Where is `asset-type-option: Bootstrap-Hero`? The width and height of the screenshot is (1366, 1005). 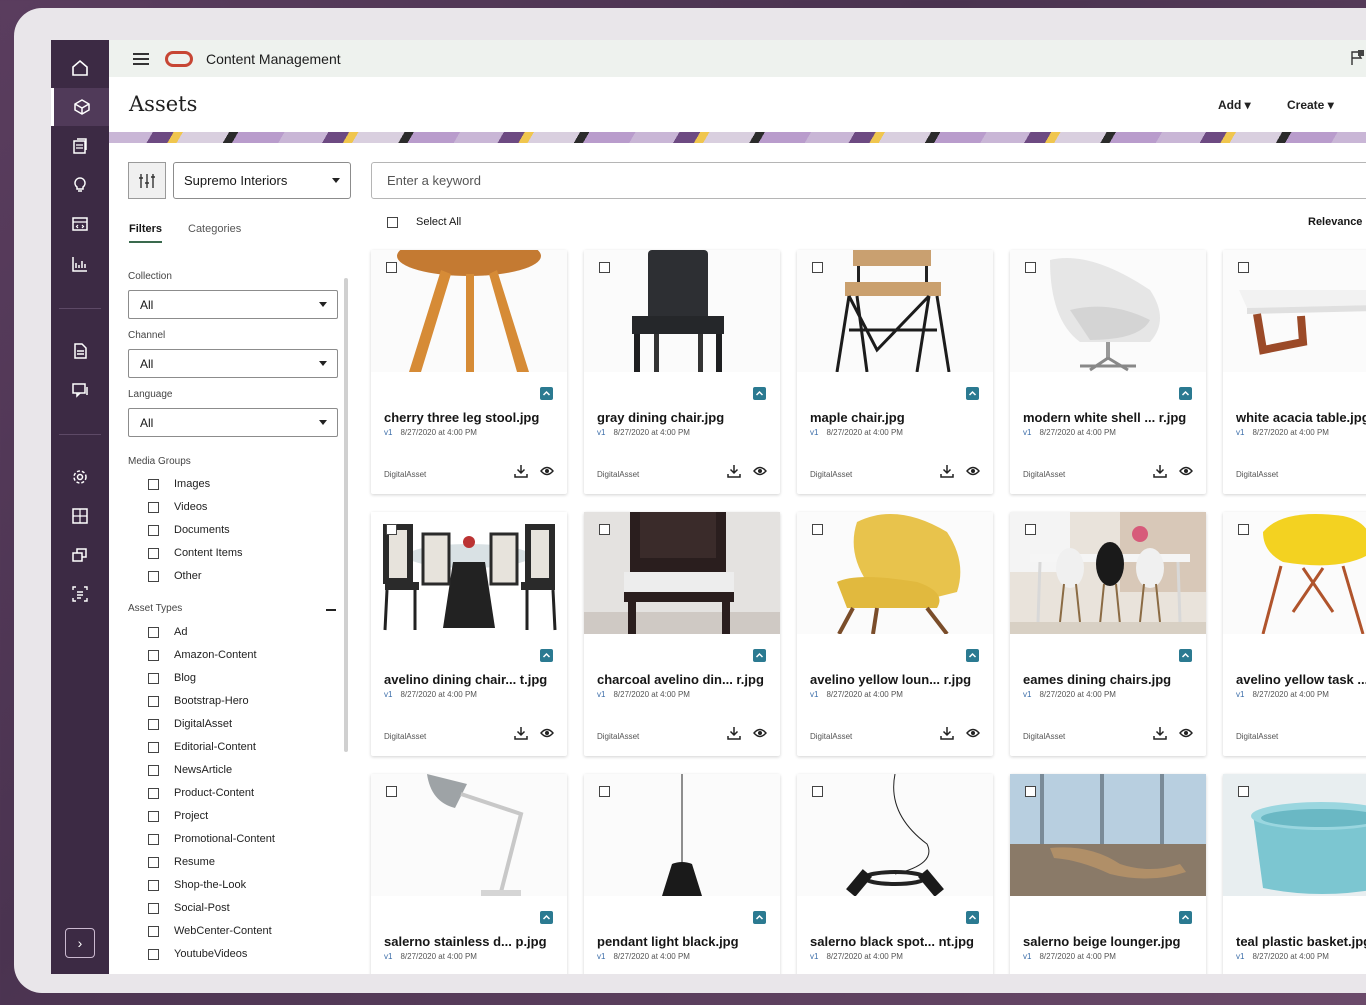 asset-type-option: Bootstrap-Hero is located at coordinates (198, 701).